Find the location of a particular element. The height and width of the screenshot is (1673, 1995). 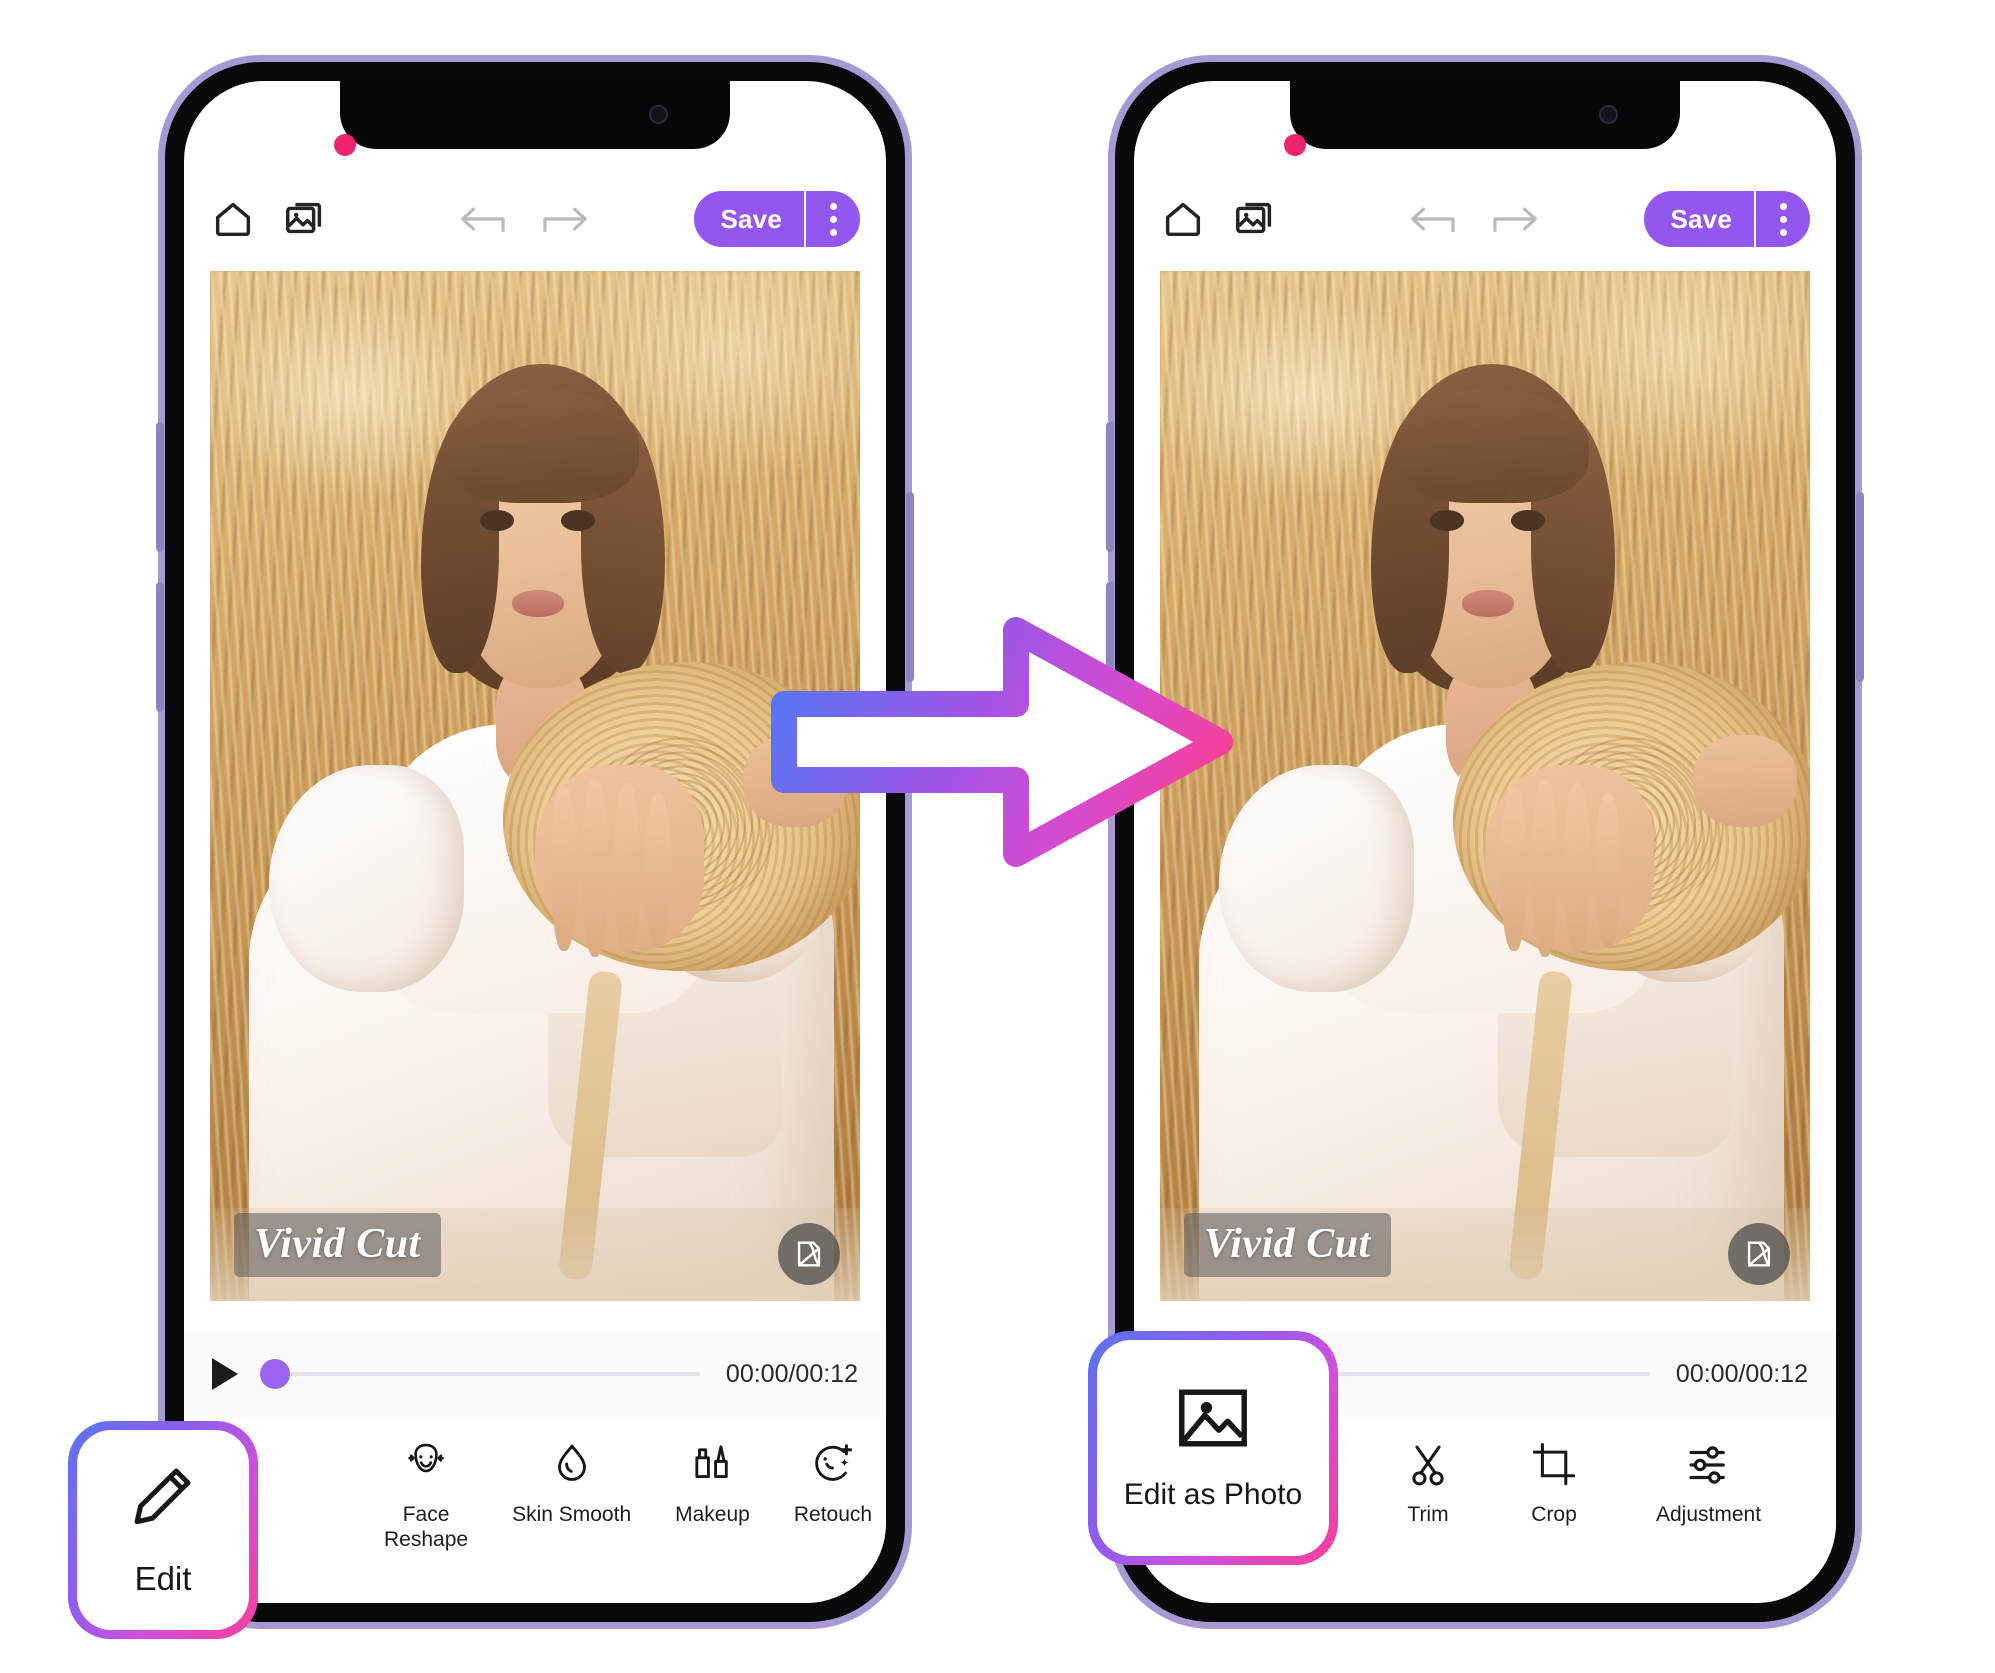

makeup-brush-icon is located at coordinates (712, 1465).